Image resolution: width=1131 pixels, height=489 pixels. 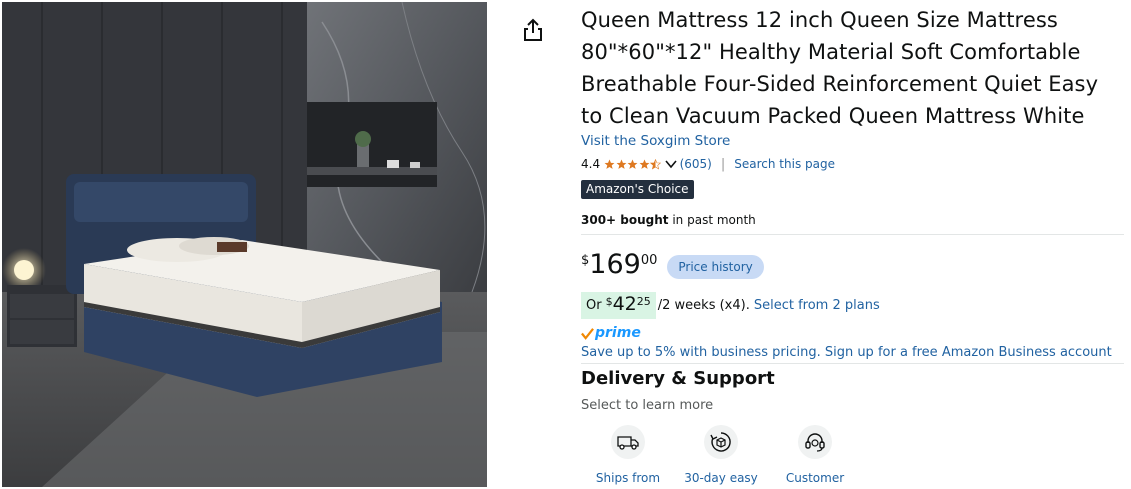 I want to click on delivery-support-heading: Delivery & Support, so click(x=678, y=378).